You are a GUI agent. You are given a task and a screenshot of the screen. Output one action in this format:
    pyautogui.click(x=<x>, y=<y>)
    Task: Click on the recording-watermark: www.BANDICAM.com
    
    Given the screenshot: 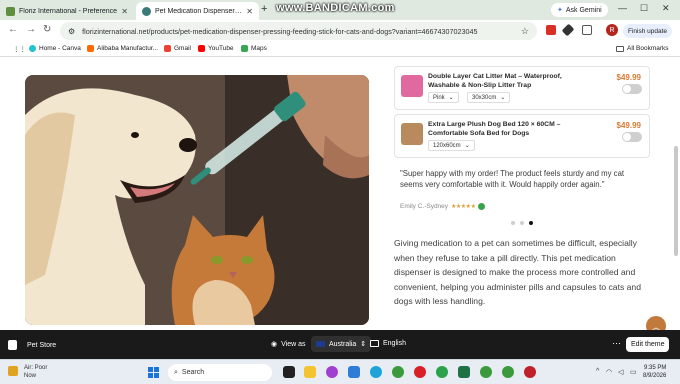 What is the action you would take?
    pyautogui.click(x=335, y=8)
    